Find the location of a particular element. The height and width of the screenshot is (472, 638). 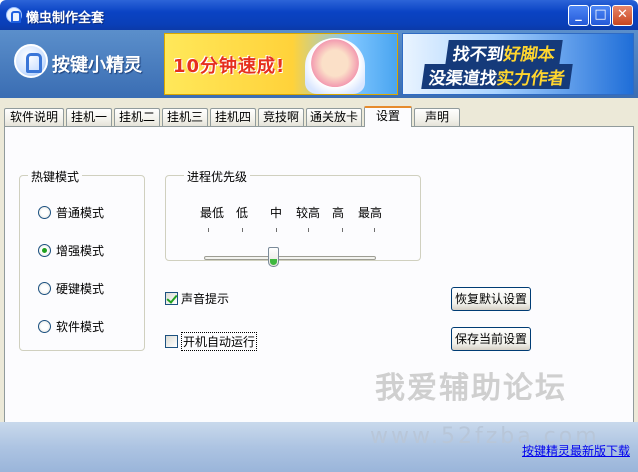

radio-hardware-mode: 硬键模式 is located at coordinates (71, 288).